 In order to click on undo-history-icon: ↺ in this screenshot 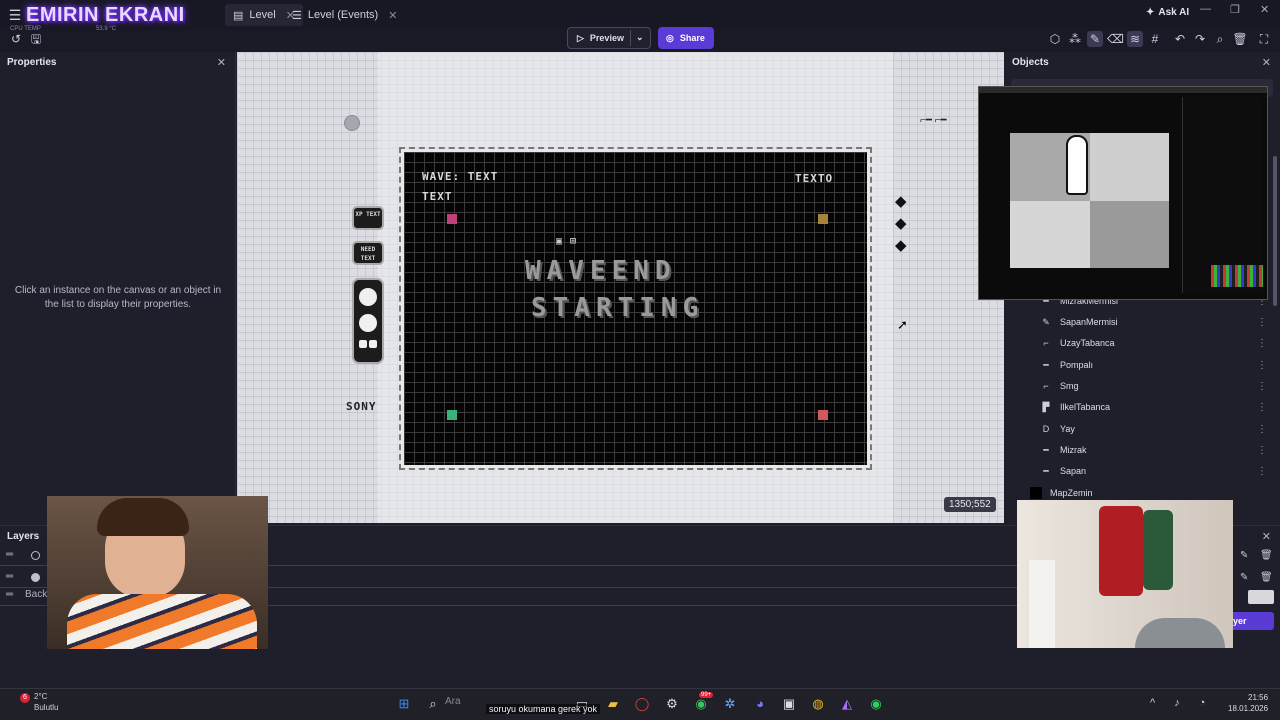, I will do `click(16, 39)`.